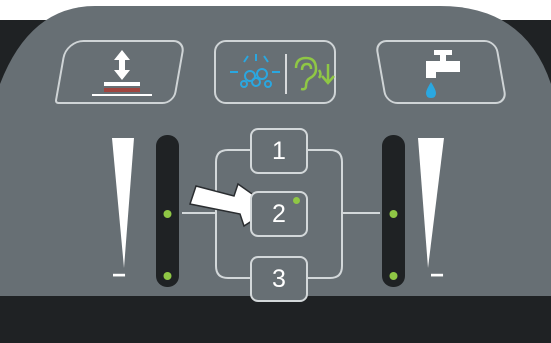 This screenshot has height=343, width=551. I want to click on right-plus-label: +, so click(430, 156).